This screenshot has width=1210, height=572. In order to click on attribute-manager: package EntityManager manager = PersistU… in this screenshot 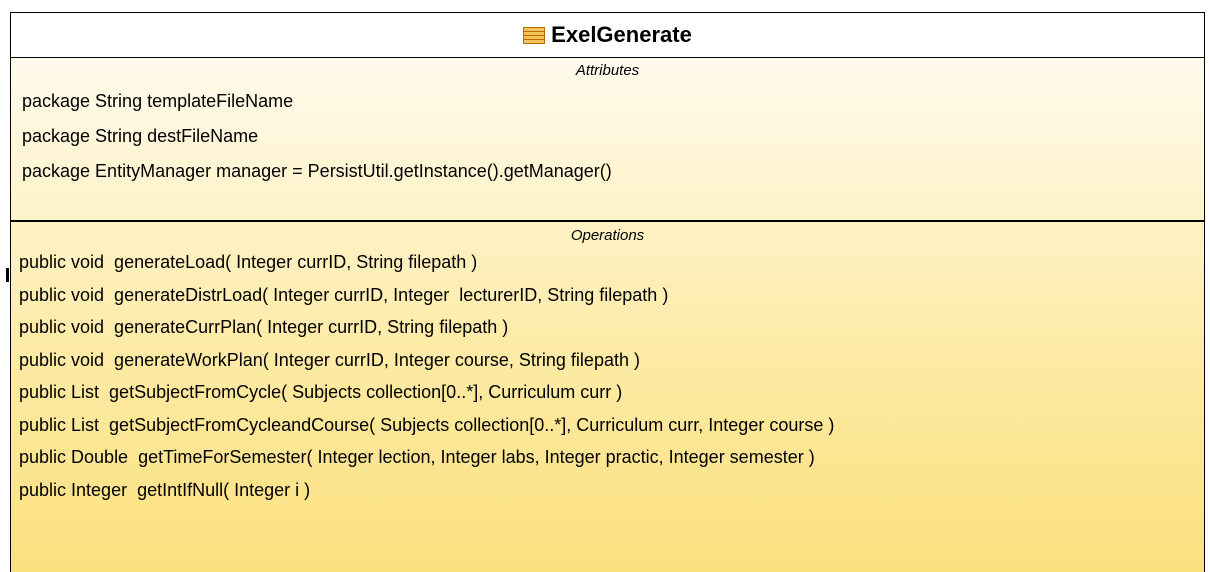, I will do `click(607, 171)`.